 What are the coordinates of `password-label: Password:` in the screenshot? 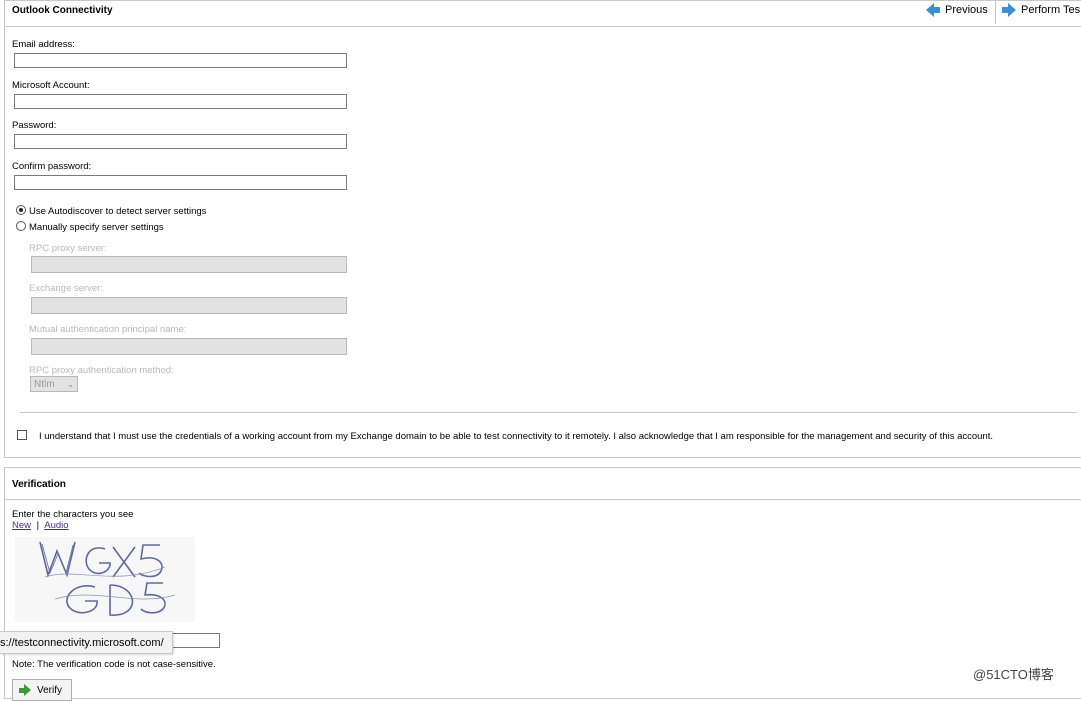 It's located at (34, 125).